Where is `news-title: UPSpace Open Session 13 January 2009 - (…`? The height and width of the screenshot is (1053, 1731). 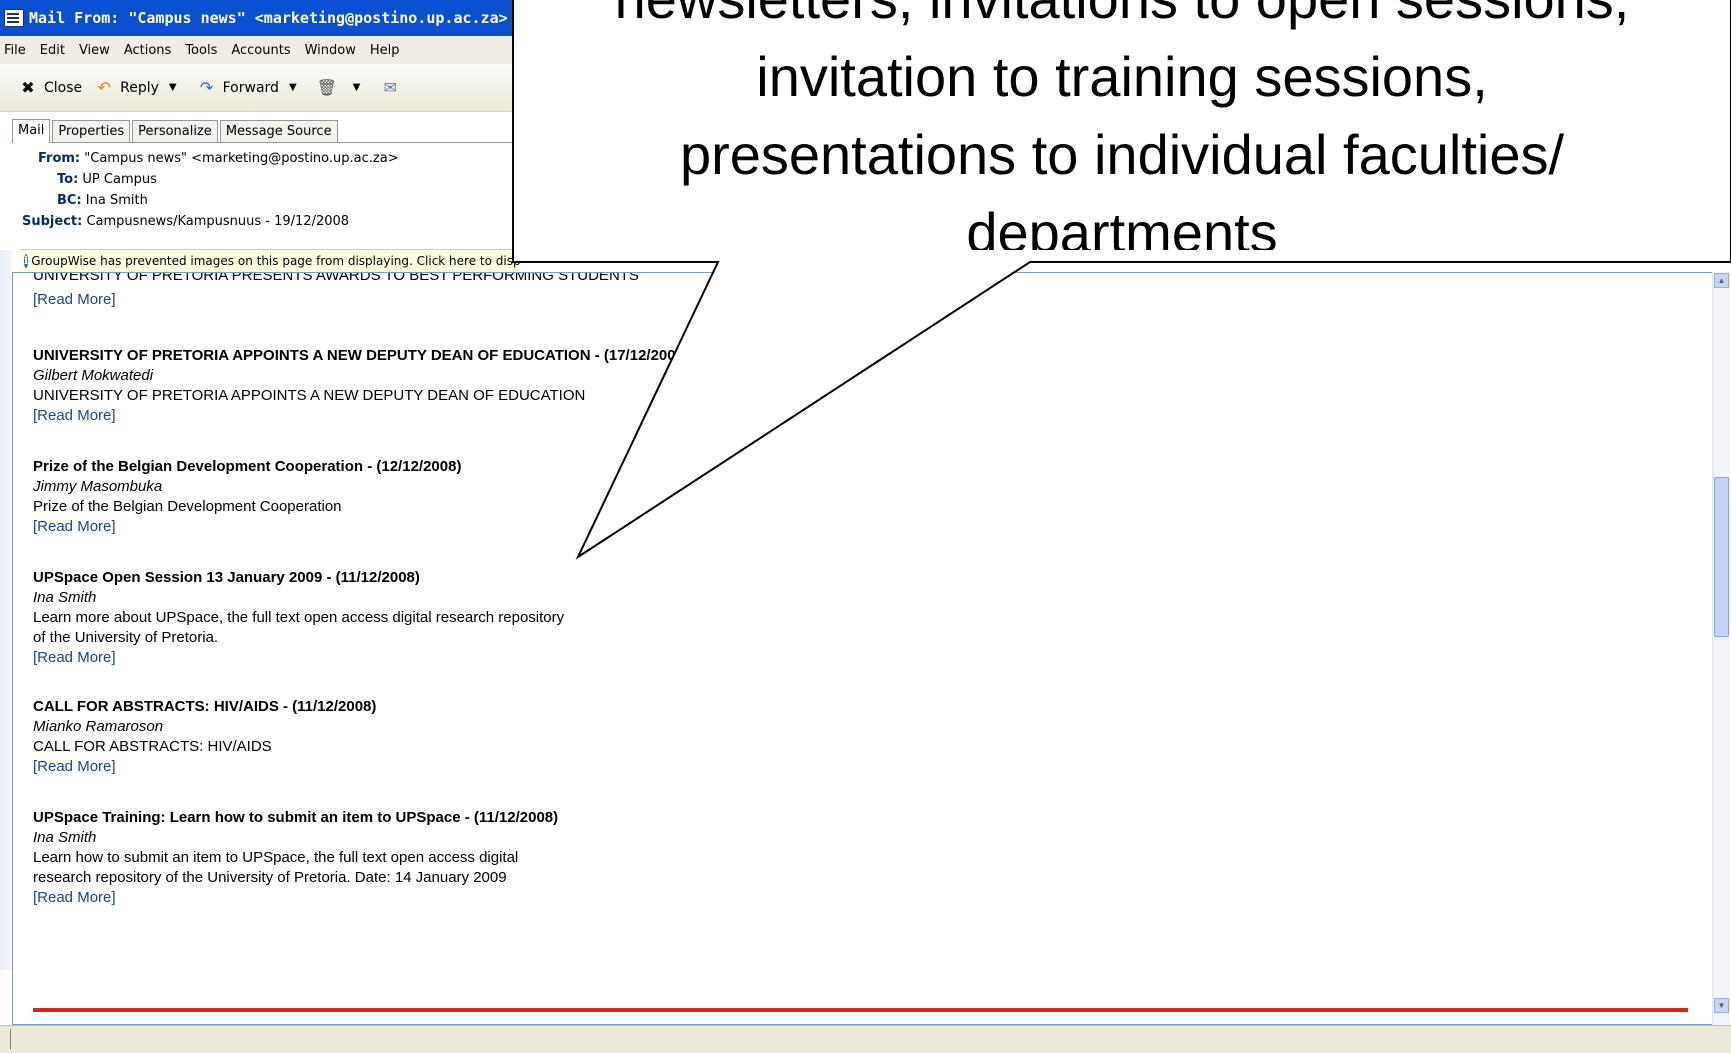 news-title: UPSpace Open Session 13 January 2009 - (… is located at coordinates (226, 577).